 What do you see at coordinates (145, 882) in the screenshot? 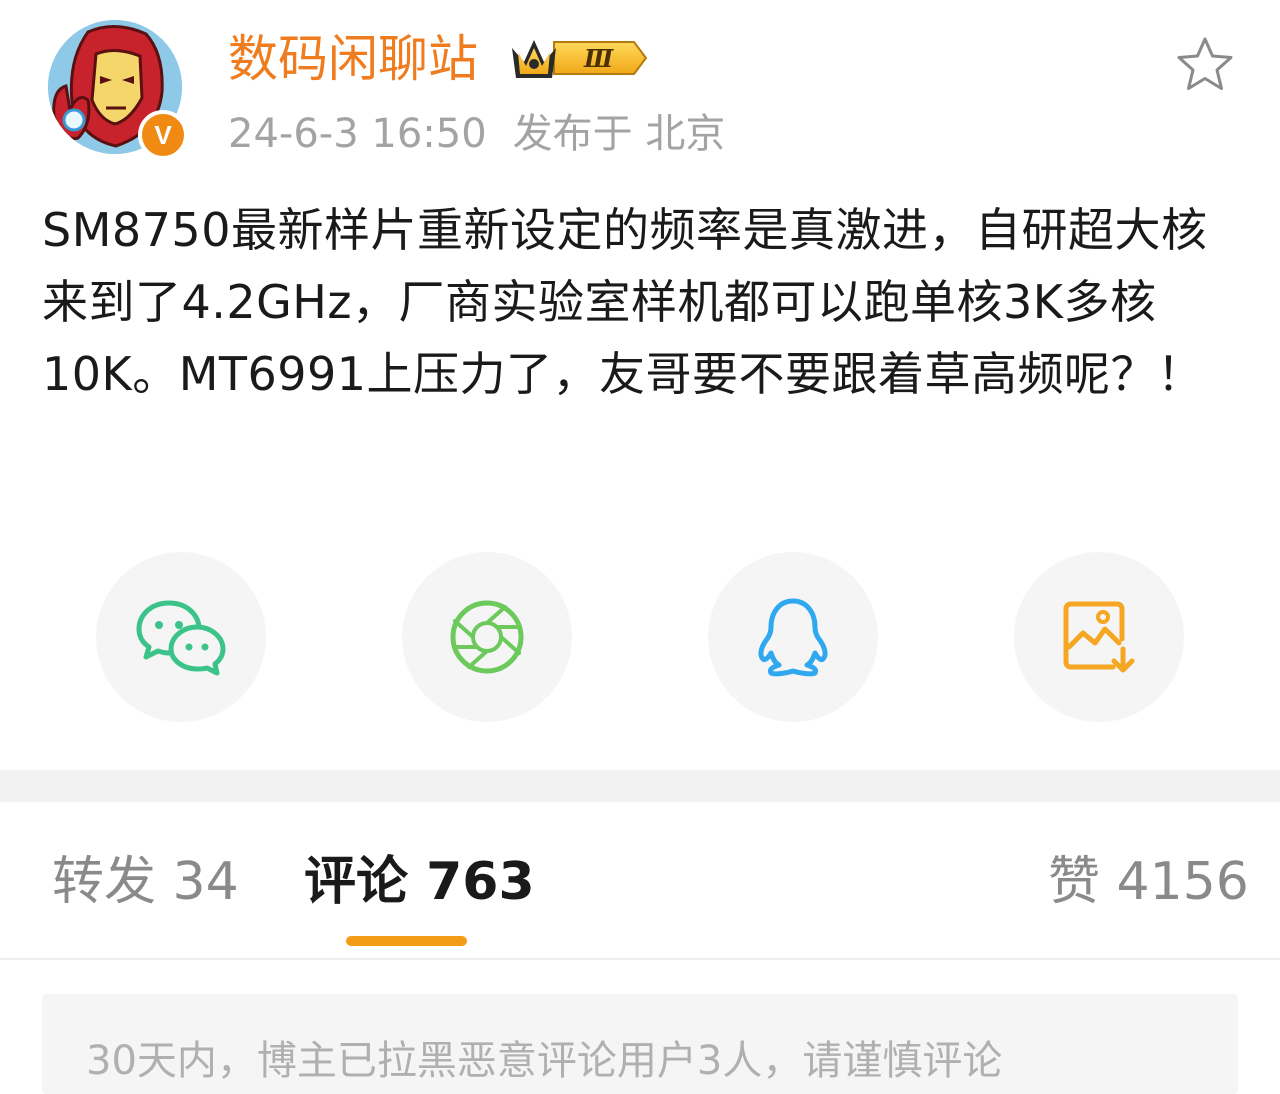
I see `tab-repost: 转发 34` at bounding box center [145, 882].